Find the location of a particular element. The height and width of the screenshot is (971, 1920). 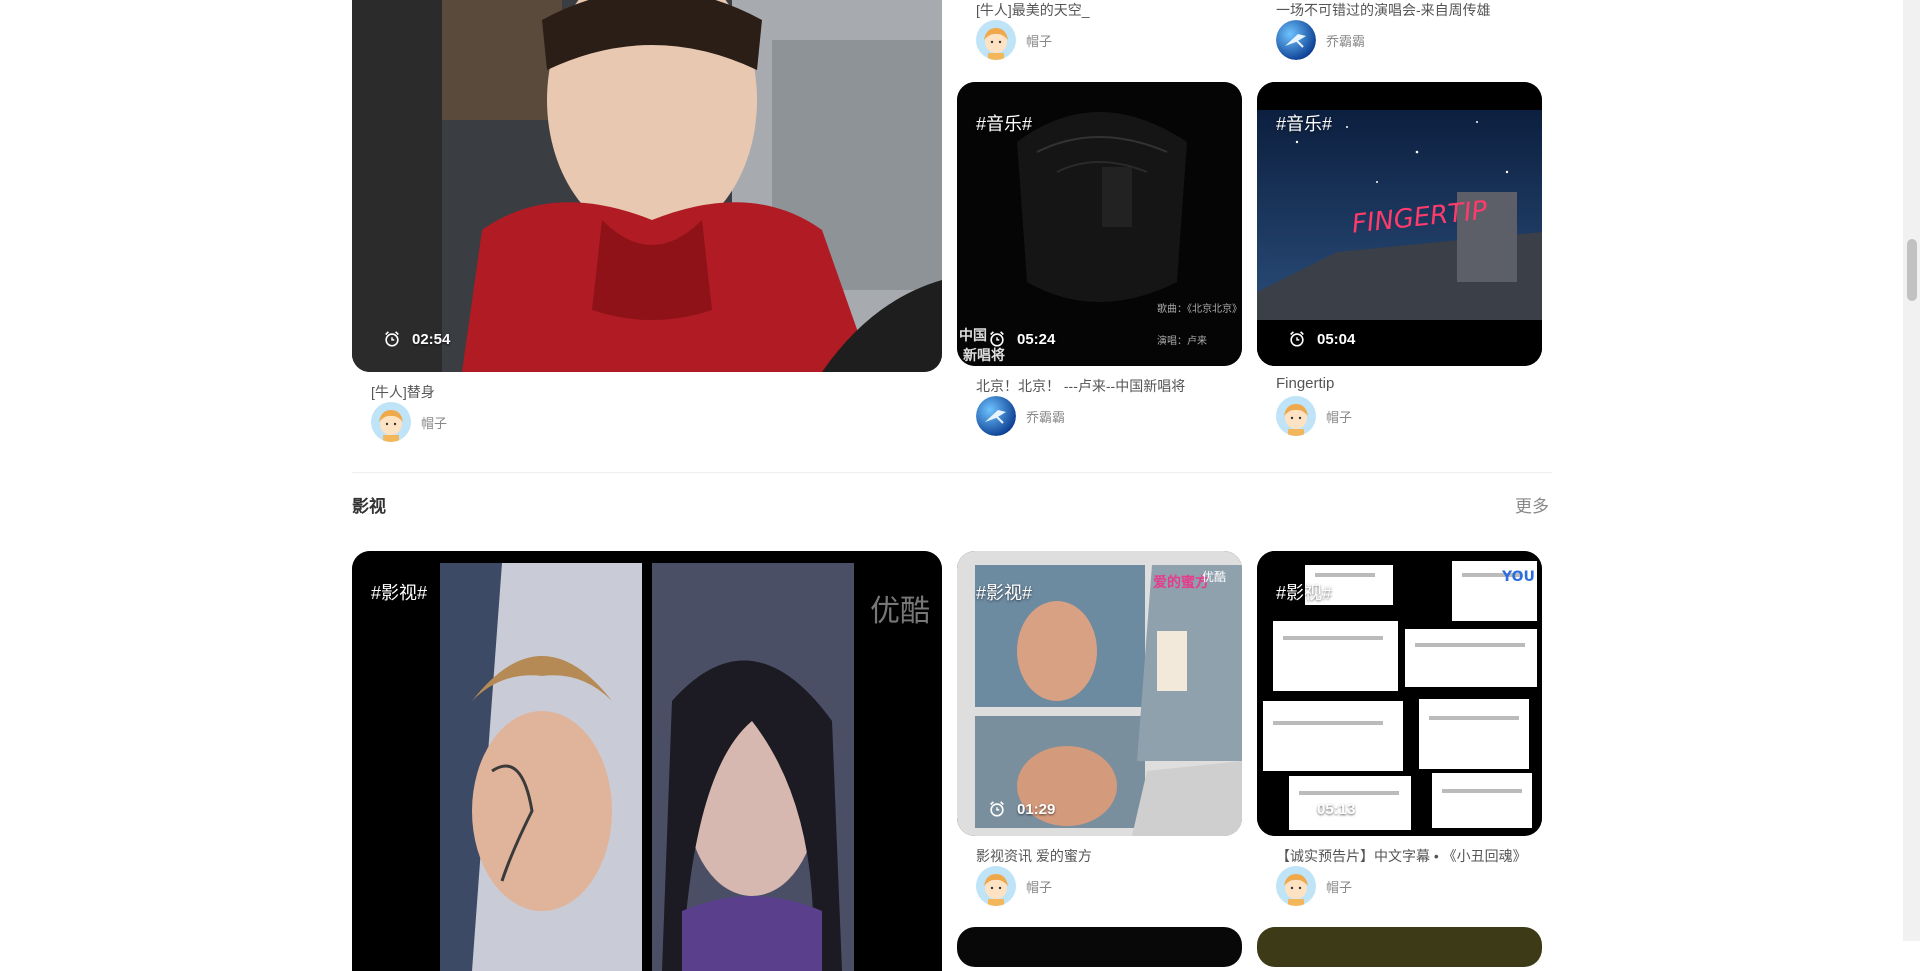

video-title: 【诚实预告片】中文字幕 • 《小丑回魂》 is located at coordinates (1401, 856).